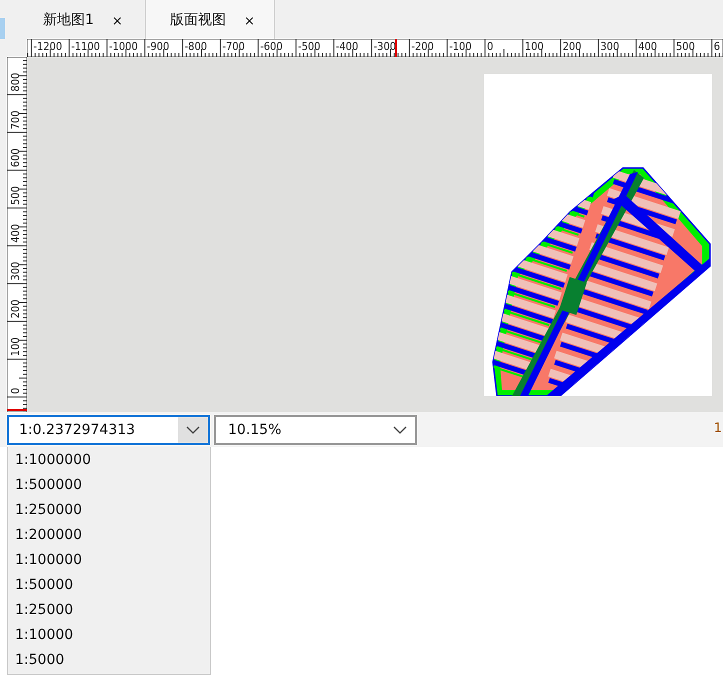 The height and width of the screenshot is (679, 723). What do you see at coordinates (109, 660) in the screenshot?
I see `dropdown-option: 1:5000` at bounding box center [109, 660].